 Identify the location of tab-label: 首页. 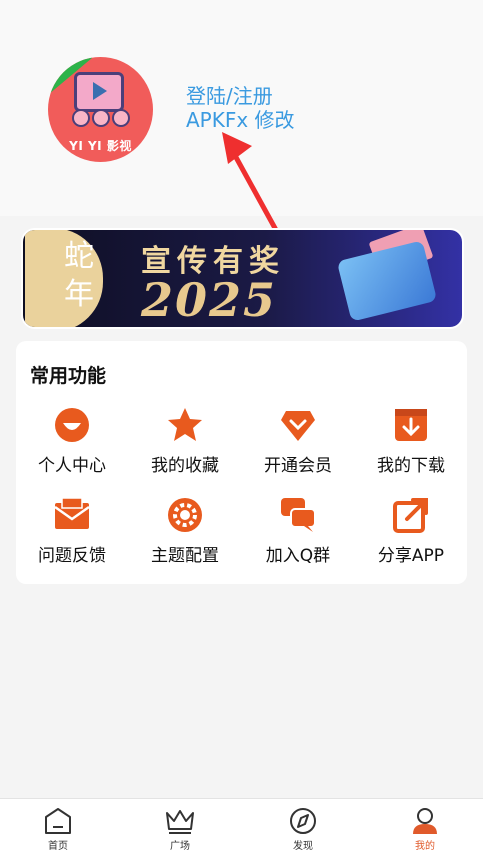
(58, 845).